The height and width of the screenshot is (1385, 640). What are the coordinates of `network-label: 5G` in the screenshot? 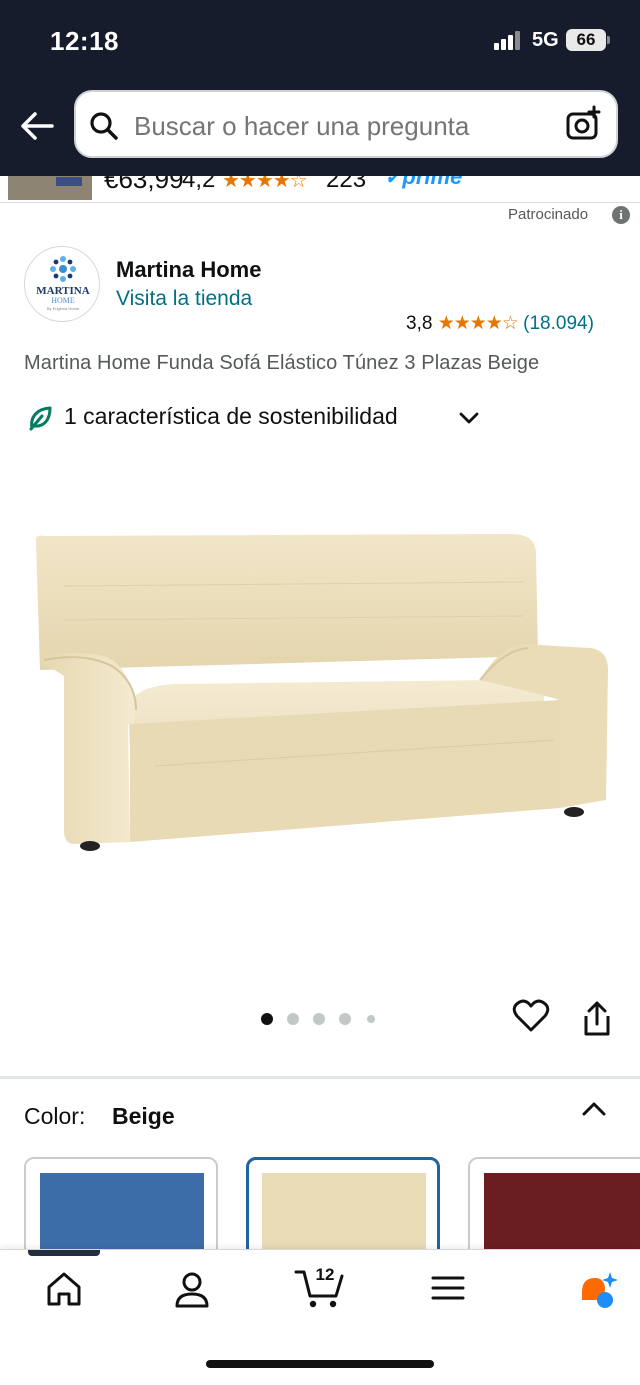 It's located at (545, 40).